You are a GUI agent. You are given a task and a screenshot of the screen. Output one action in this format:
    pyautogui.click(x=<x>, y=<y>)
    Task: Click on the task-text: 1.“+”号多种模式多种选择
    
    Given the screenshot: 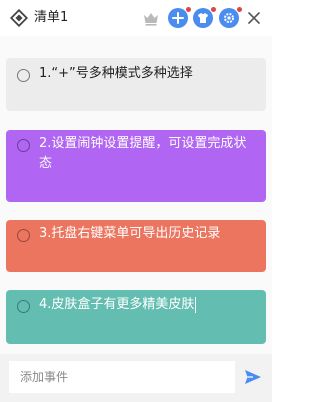 What is the action you would take?
    pyautogui.click(x=147, y=74)
    